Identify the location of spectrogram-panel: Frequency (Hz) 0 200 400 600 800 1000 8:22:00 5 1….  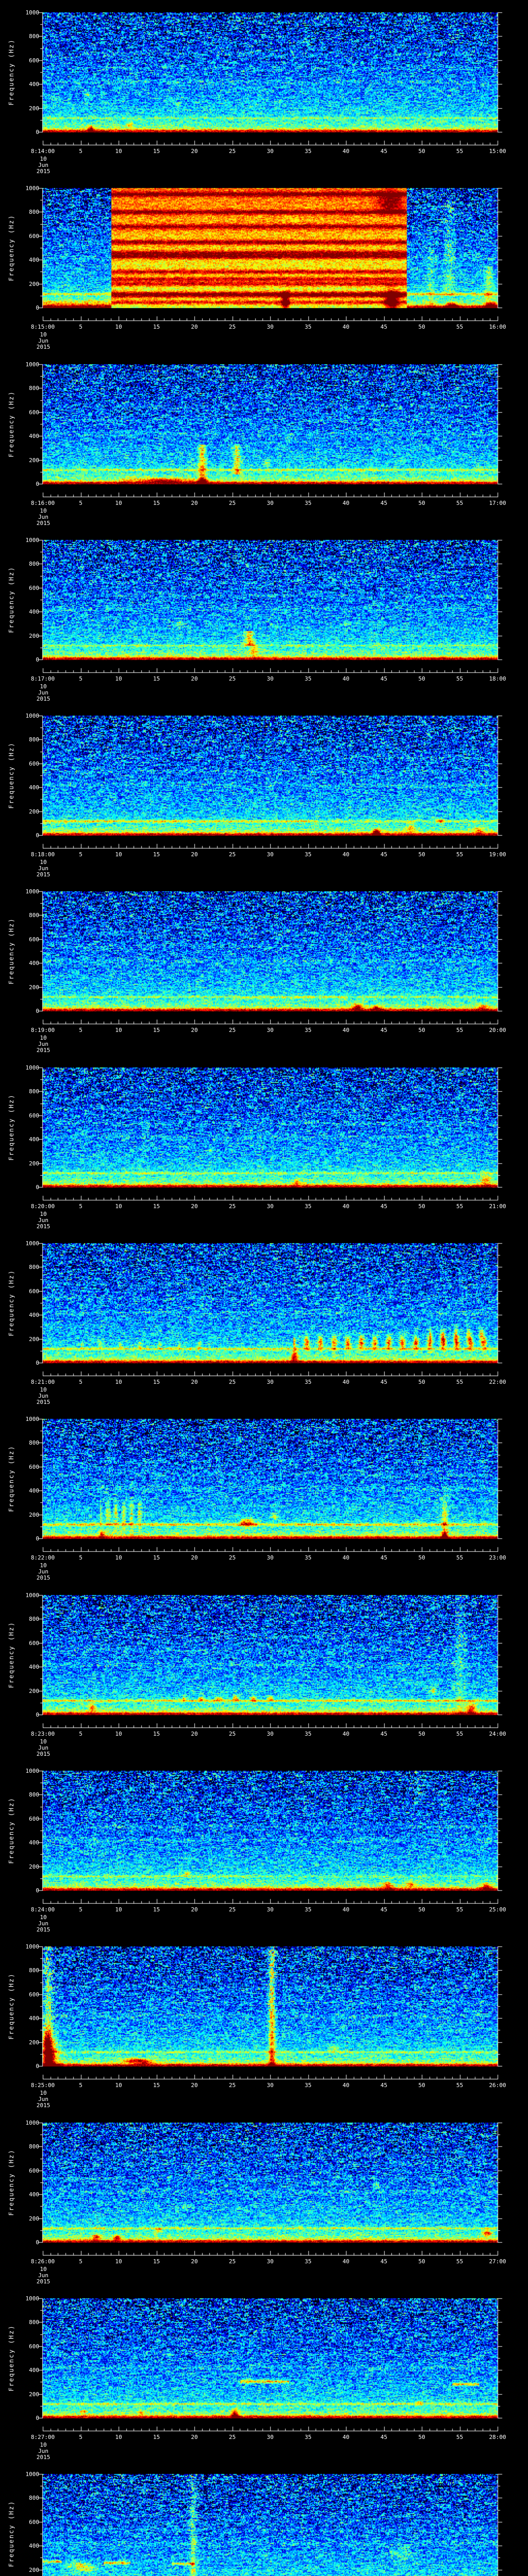
(264, 1494).